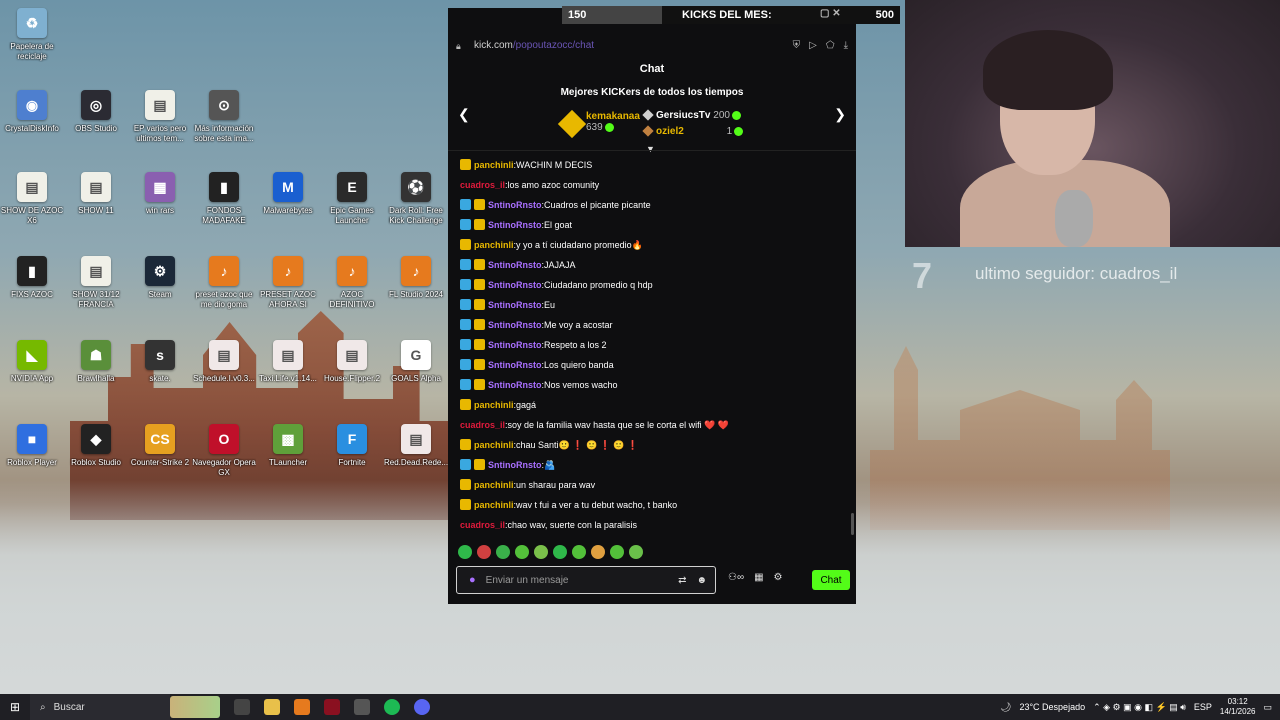 The height and width of the screenshot is (720, 1280). Describe the element at coordinates (96, 446) in the screenshot. I see `desktop-icon: ◆ Roblox Studio` at that location.